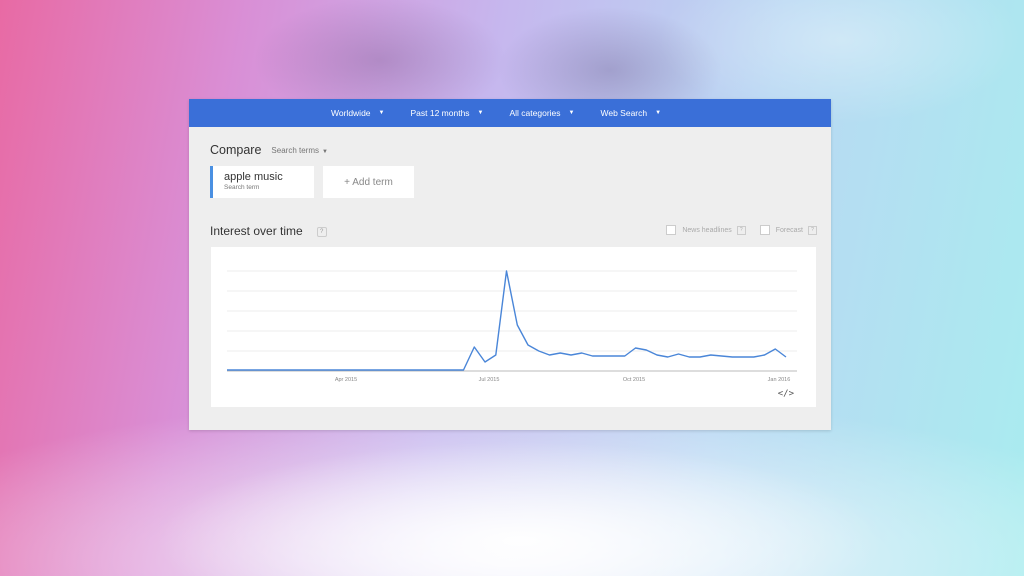 This screenshot has height=576, width=1024. I want to click on filter-location: Worldwide ▼, so click(357, 113).